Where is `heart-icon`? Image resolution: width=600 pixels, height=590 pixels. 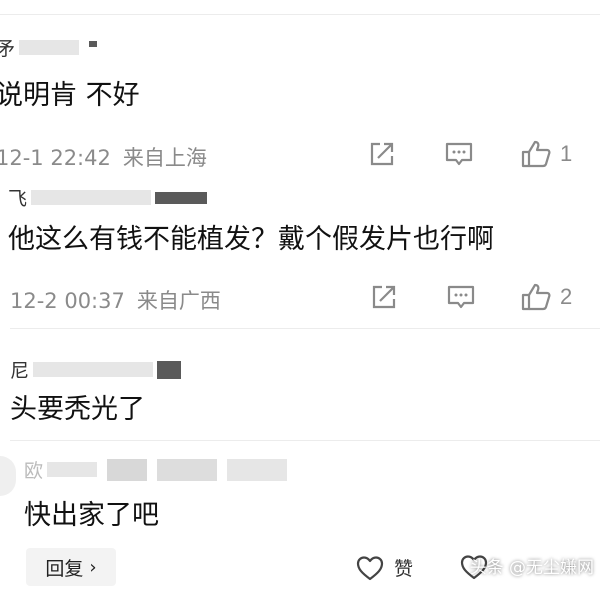 heart-icon is located at coordinates (370, 567).